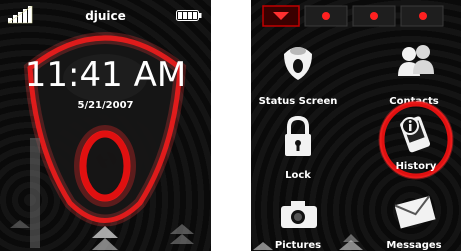  Describe the element at coordinates (105, 75) in the screenshot. I see `clock-time: 11:41 AM` at that location.